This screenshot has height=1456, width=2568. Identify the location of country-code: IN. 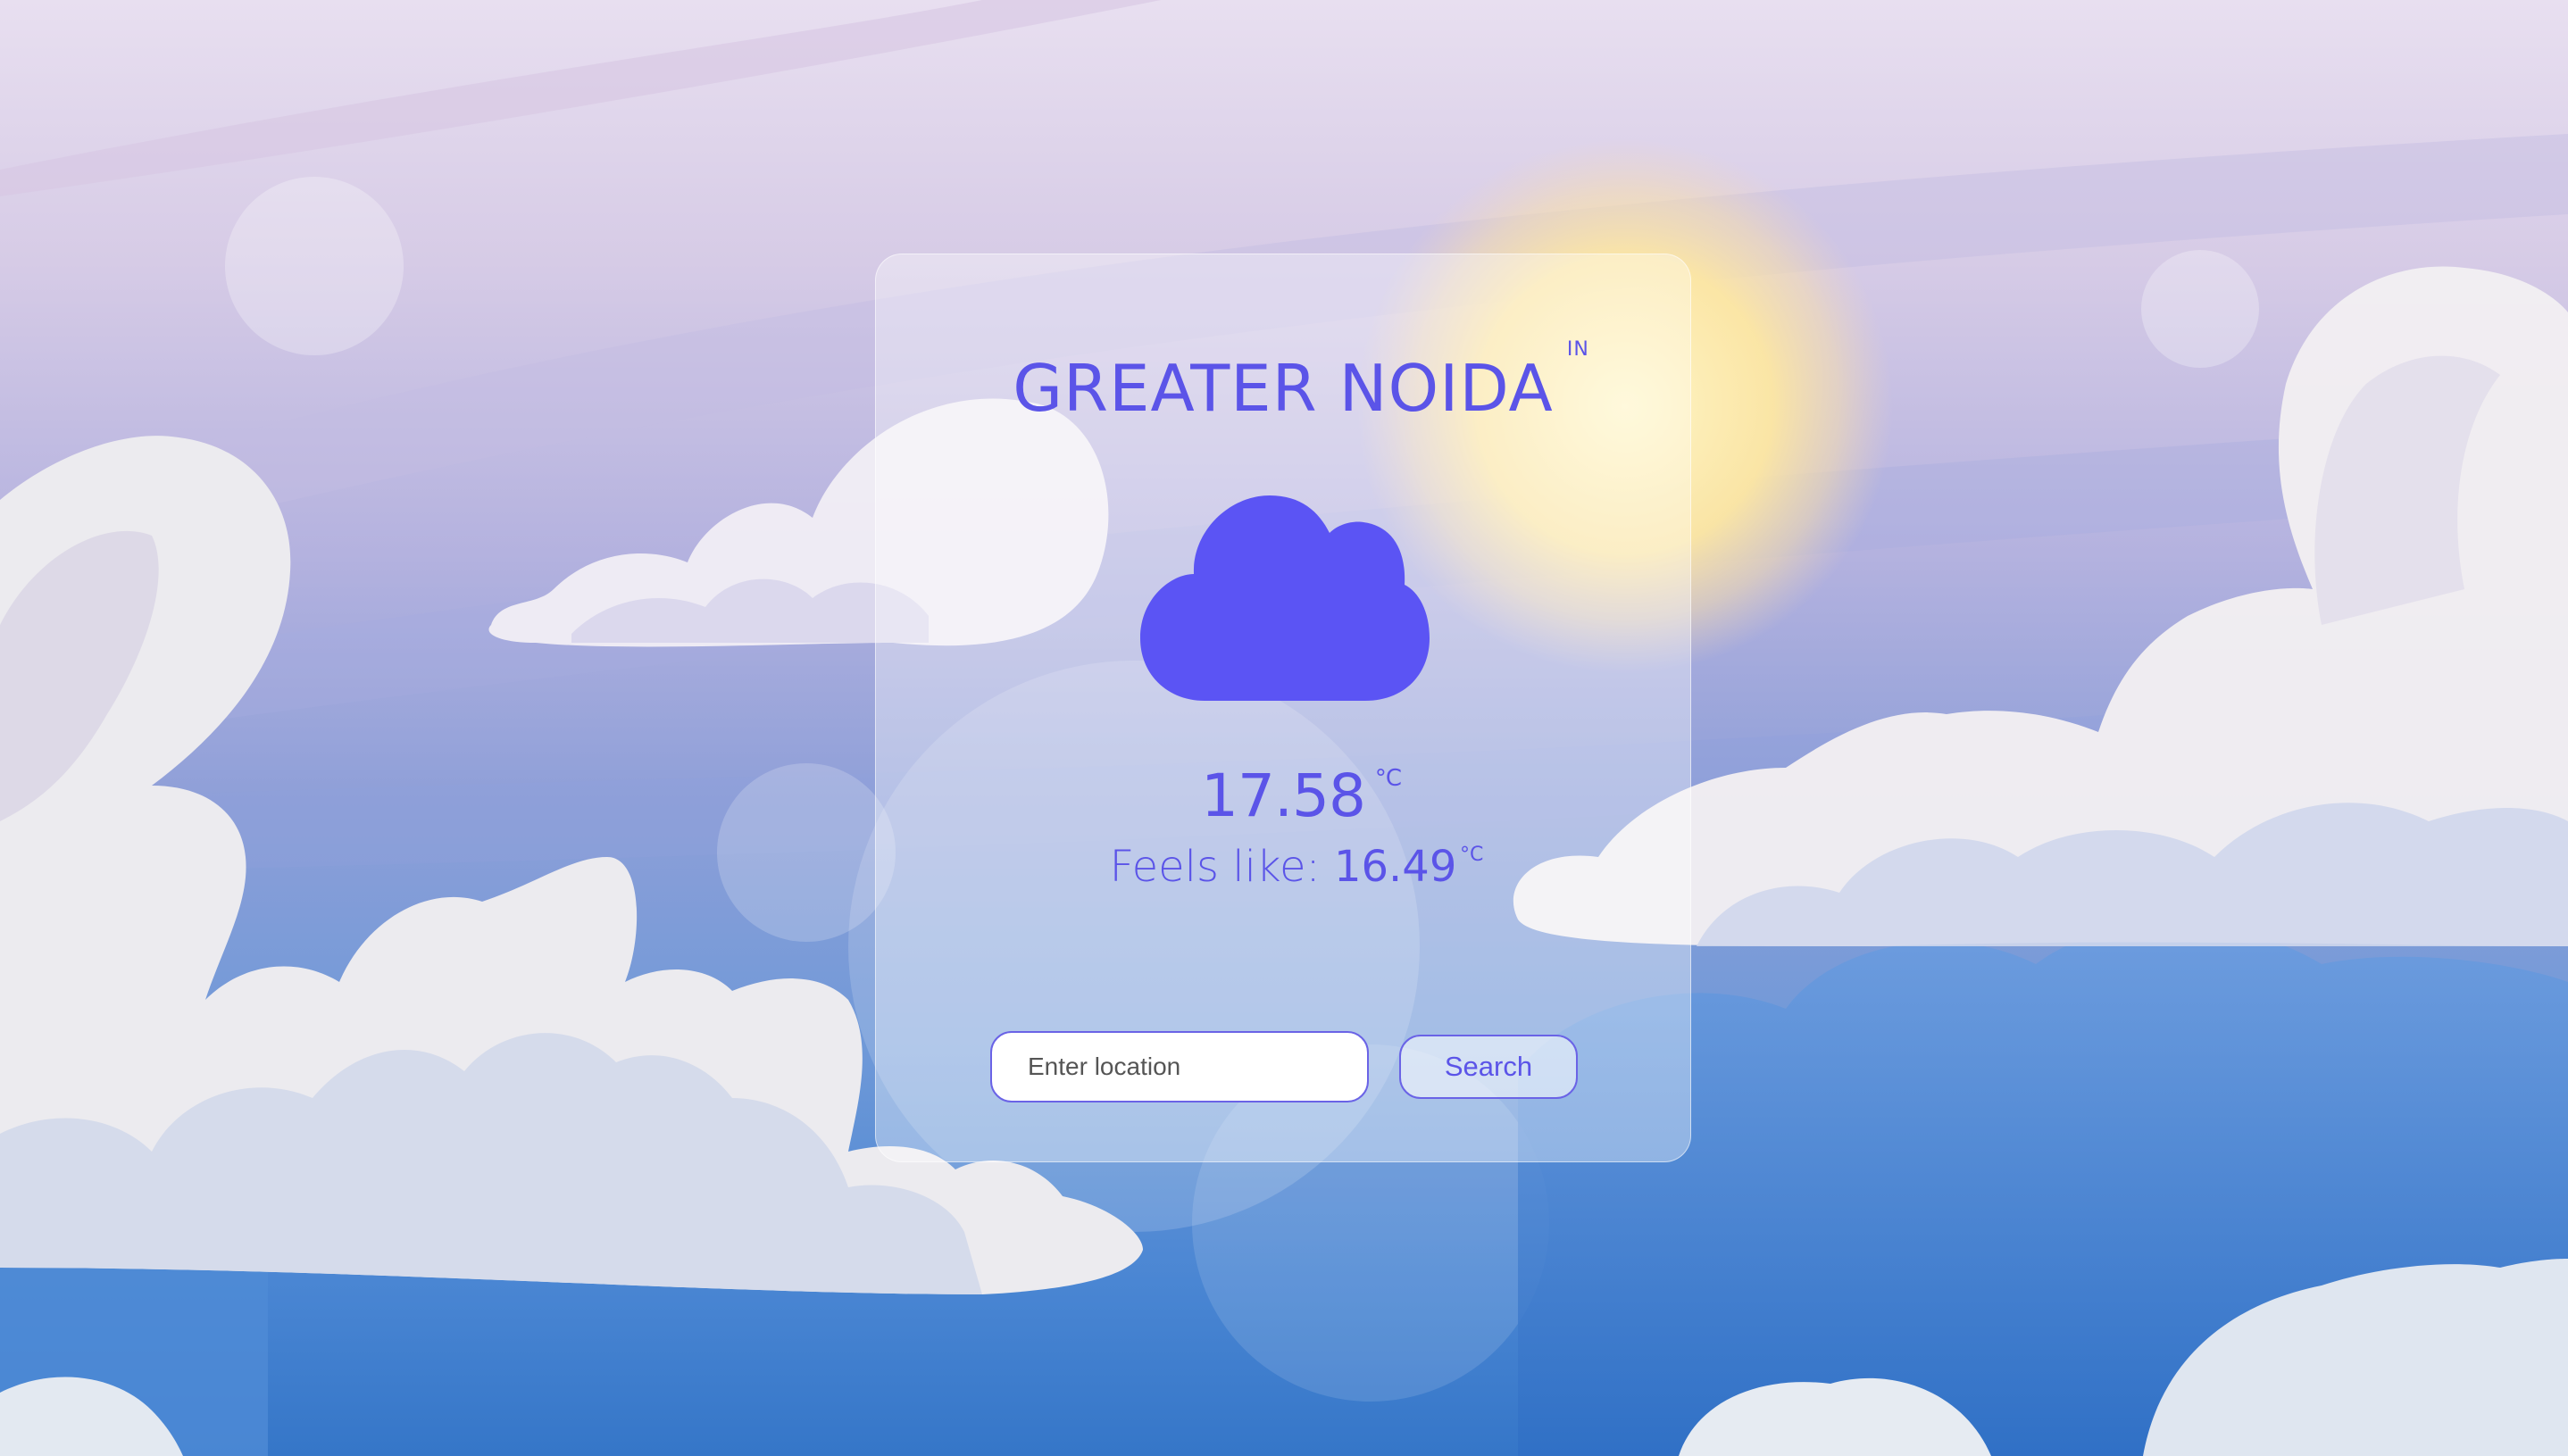
(1577, 349).